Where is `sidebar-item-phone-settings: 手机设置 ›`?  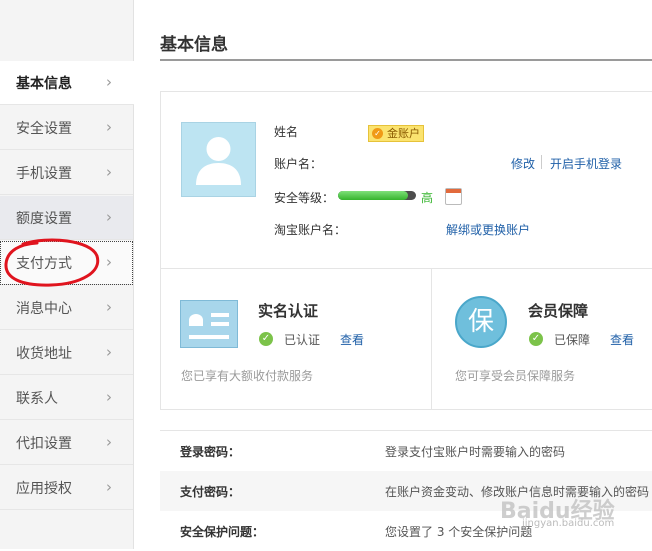
sidebar-item-phone-settings: 手机设置 › is located at coordinates (66, 173).